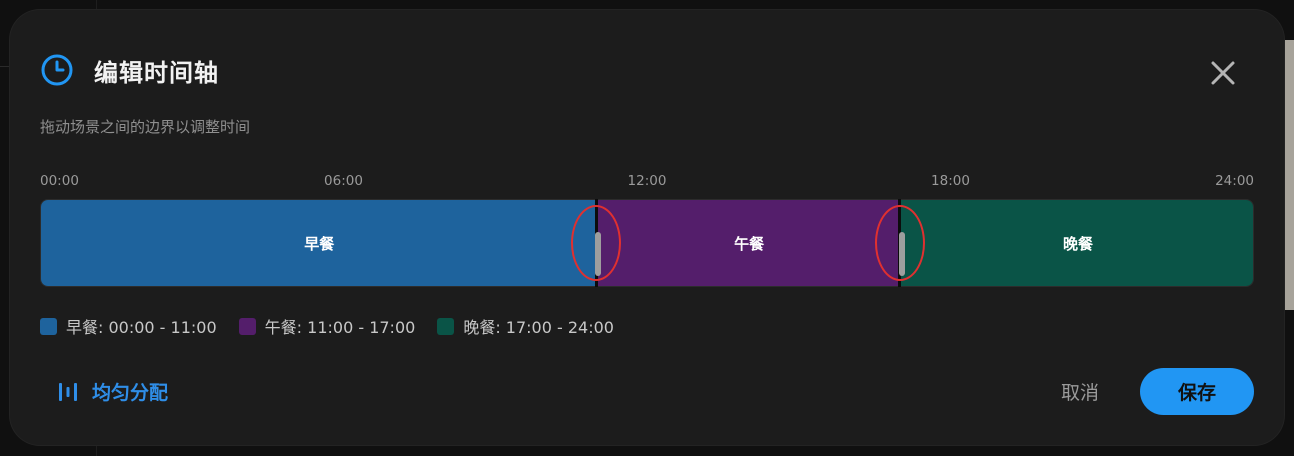 The image size is (1294, 456). I want to click on distribute-evenly-button: 均匀分配, so click(112, 391).